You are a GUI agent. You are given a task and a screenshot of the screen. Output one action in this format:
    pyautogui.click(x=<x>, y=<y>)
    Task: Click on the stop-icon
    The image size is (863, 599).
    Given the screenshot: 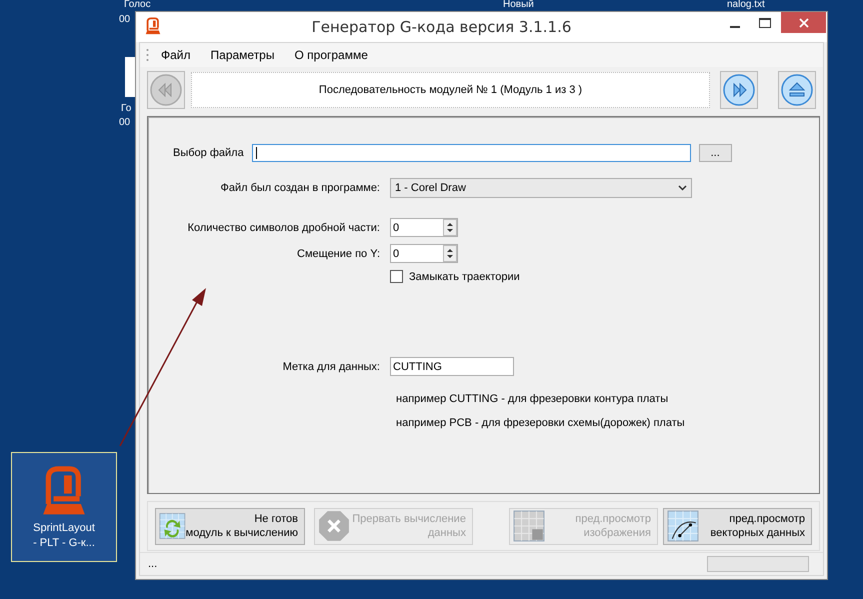 What is the action you would take?
    pyautogui.click(x=334, y=526)
    